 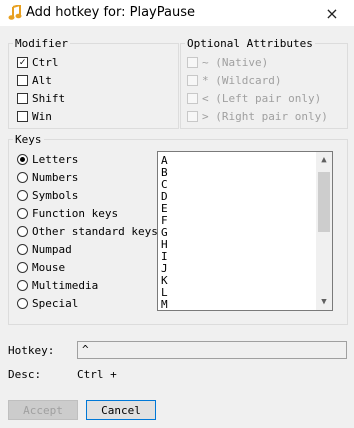 What do you see at coordinates (250, 43) in the screenshot?
I see `optional-attributes-legend: Optional Attributes` at bounding box center [250, 43].